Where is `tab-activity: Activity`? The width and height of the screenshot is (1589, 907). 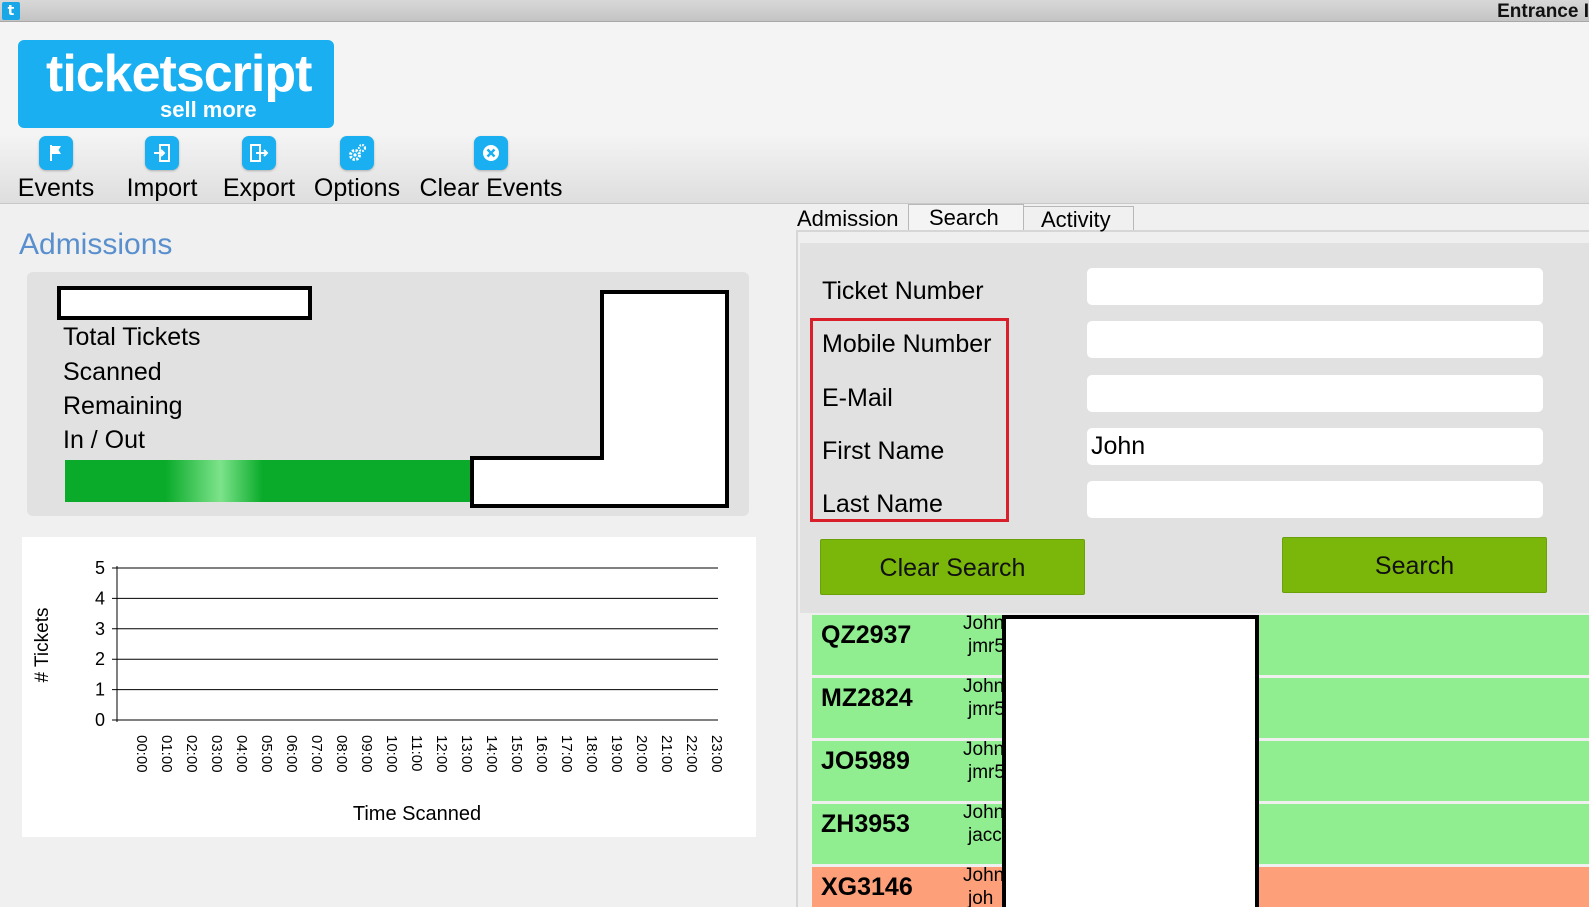
tab-activity: Activity is located at coordinates (1079, 219).